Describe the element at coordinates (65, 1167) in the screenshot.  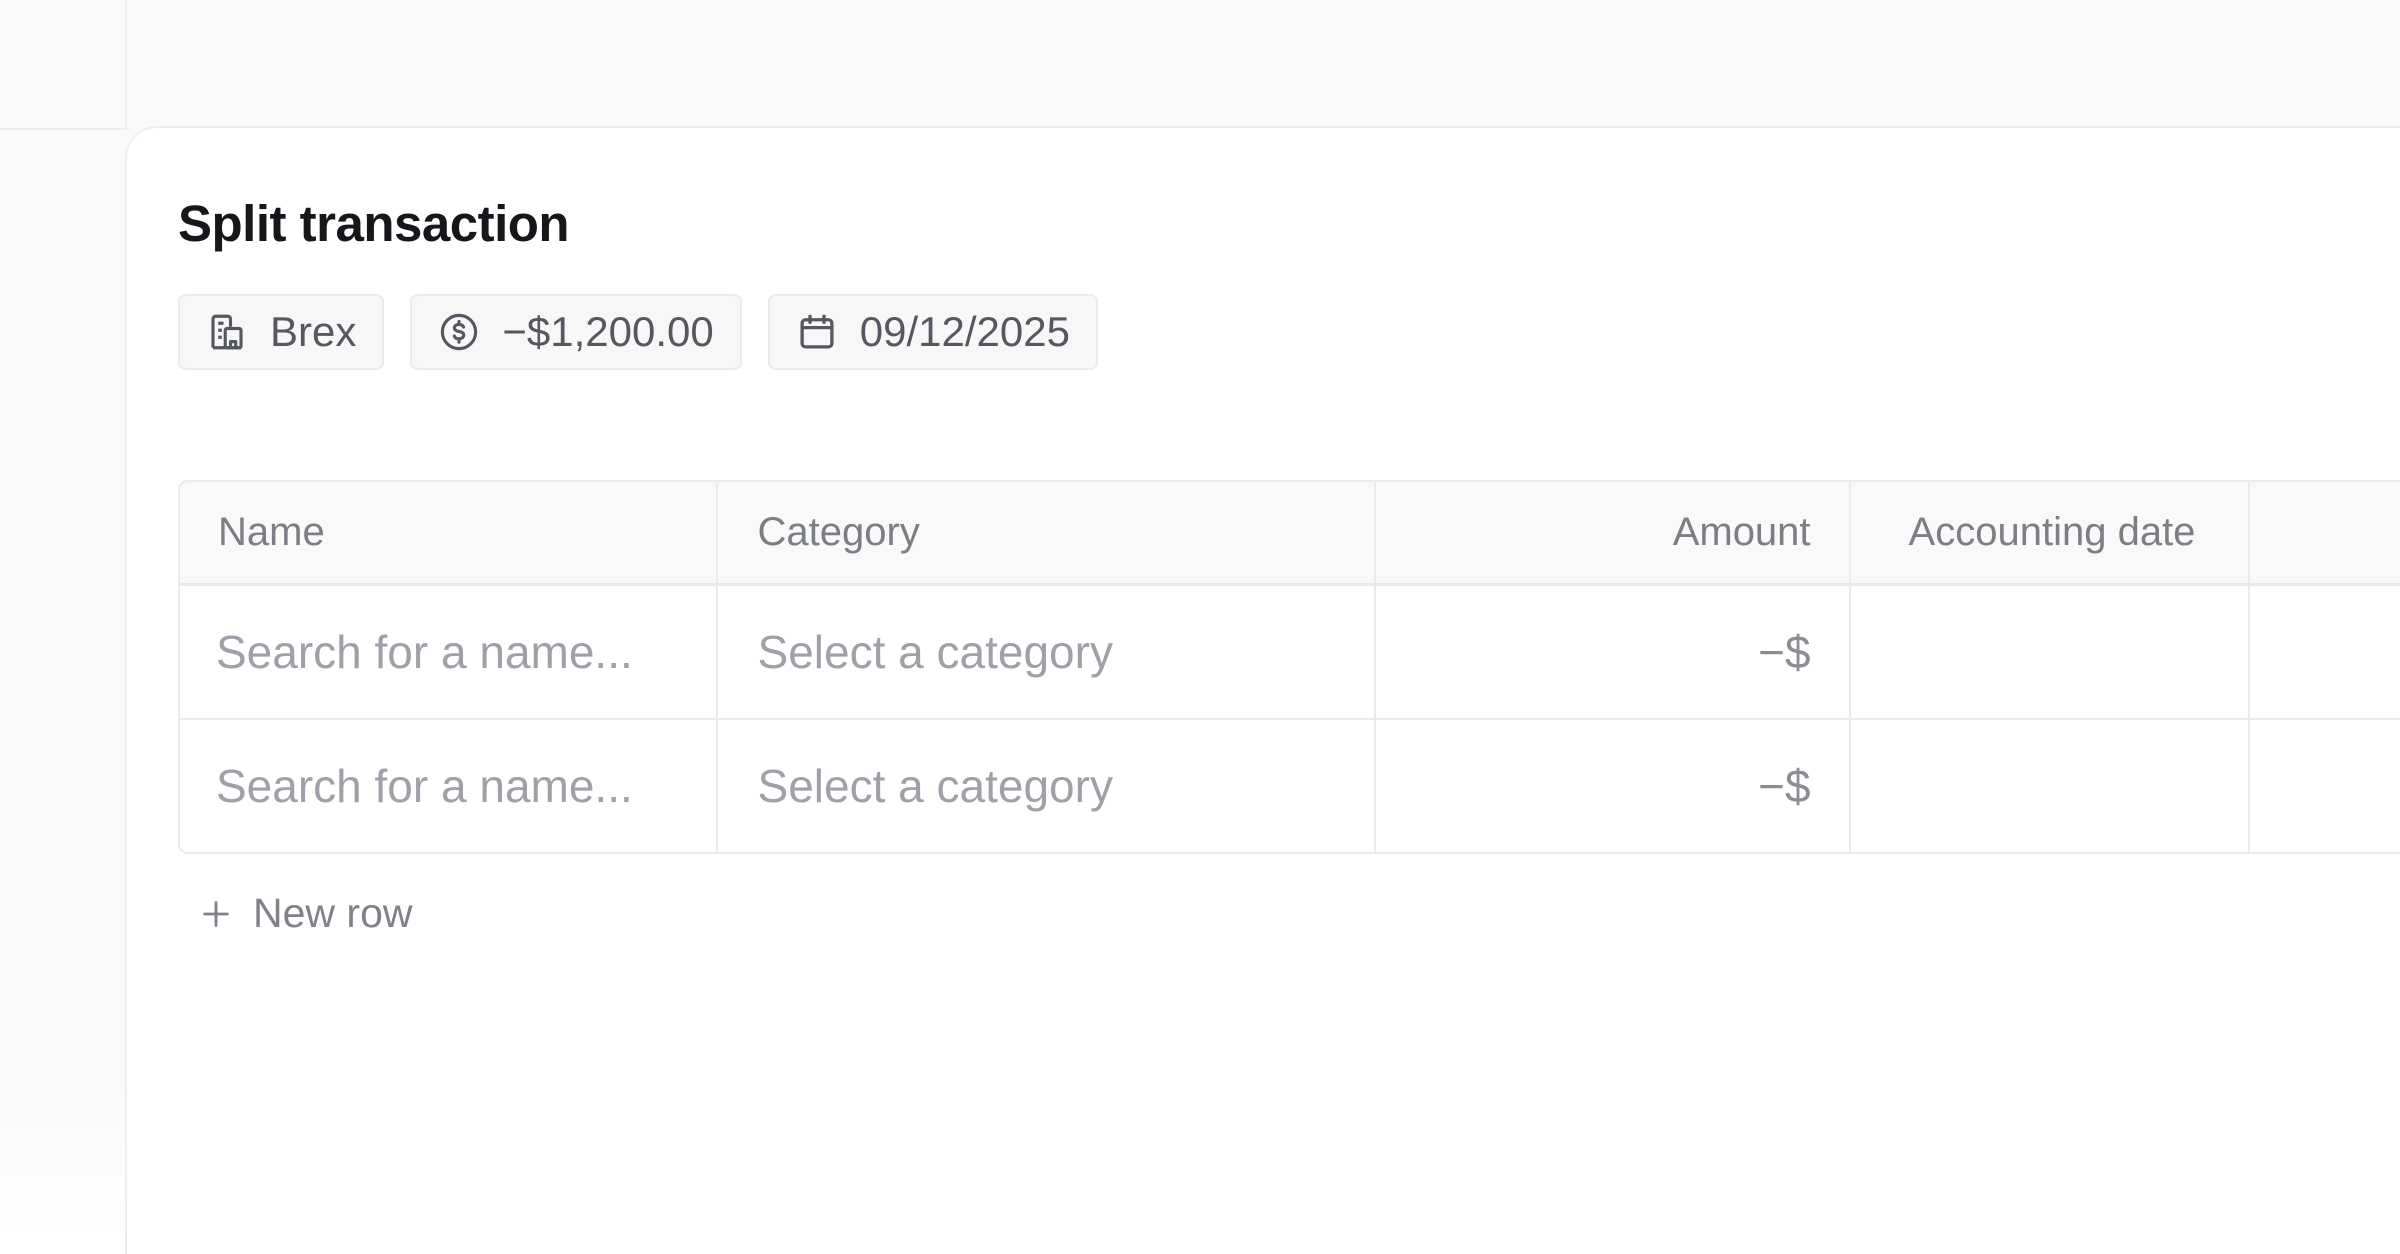
I see `sidebar-fade` at that location.